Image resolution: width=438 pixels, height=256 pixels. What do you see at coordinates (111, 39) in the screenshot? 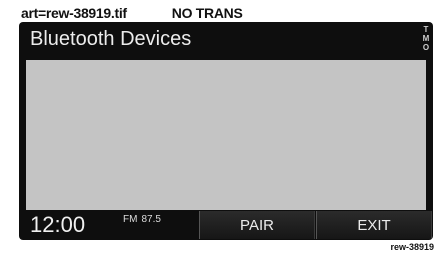
I see `screen-title: Bluetooth Devices` at bounding box center [111, 39].